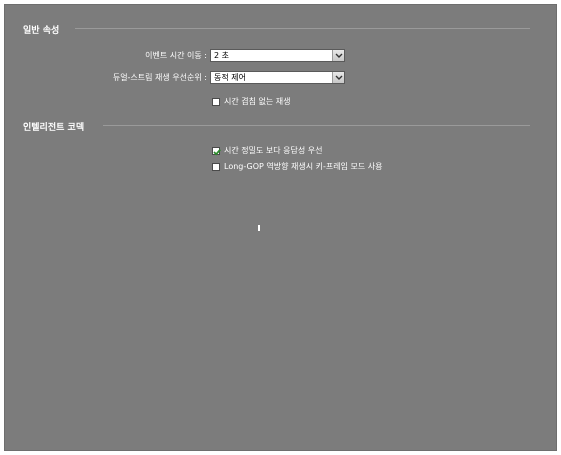  Describe the element at coordinates (259, 228) in the screenshot. I see `text-cursor-icon` at that location.